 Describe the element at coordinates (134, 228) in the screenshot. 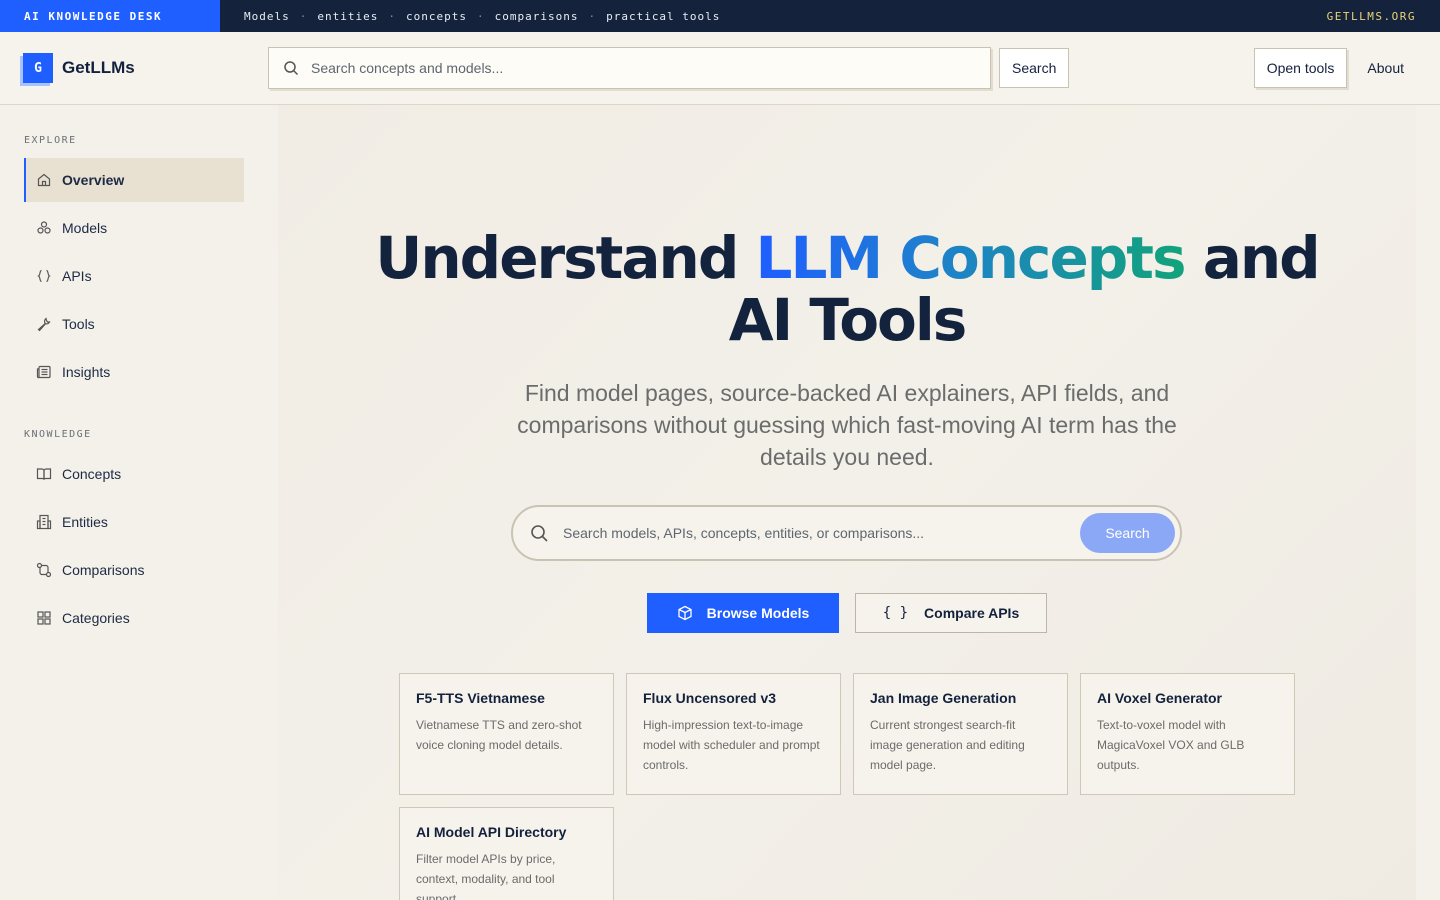

I see `sidebar-item-models: Models` at that location.